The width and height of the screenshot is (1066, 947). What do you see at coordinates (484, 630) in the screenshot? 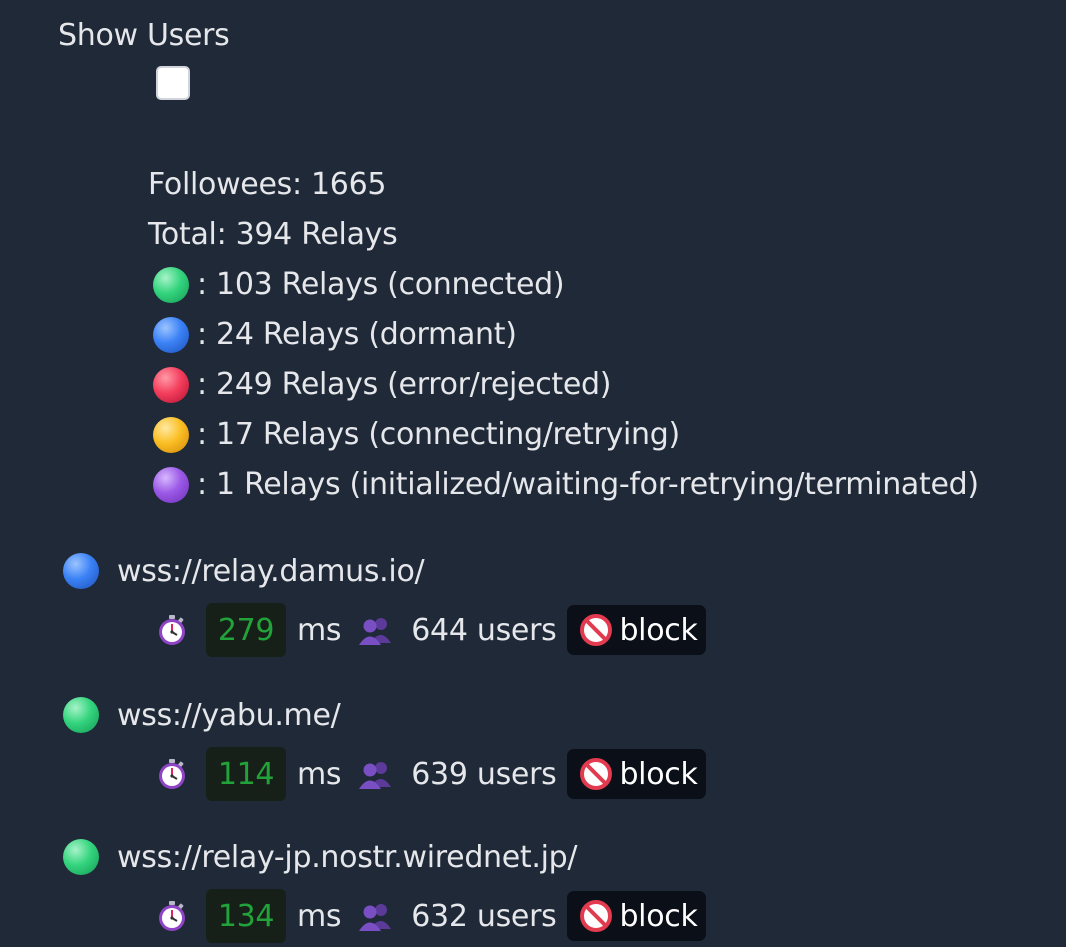
I see `users-count: 644 users` at bounding box center [484, 630].